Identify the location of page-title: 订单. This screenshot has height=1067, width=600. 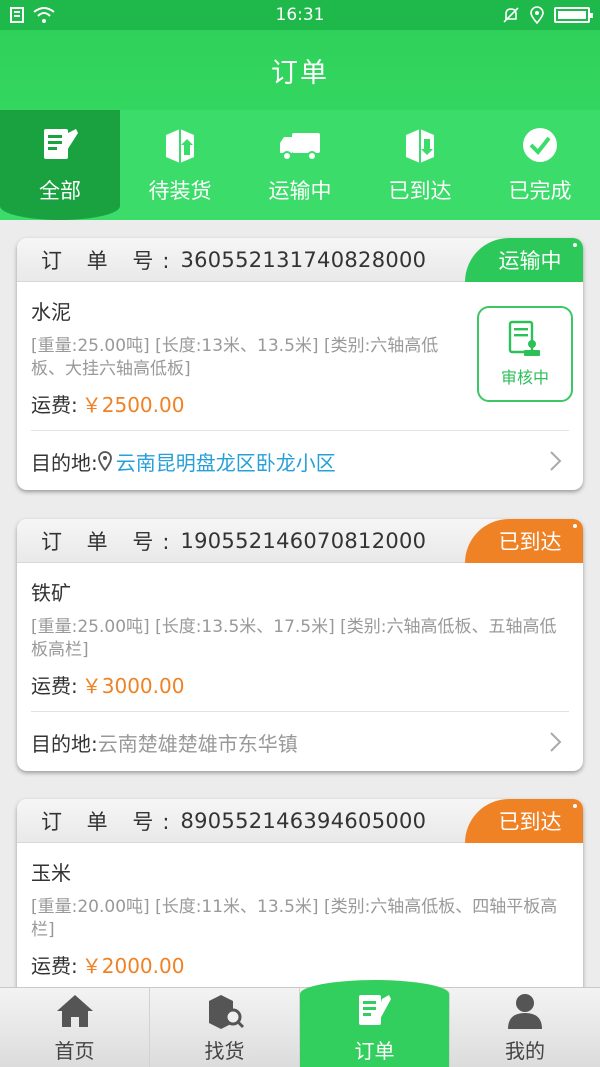
(300, 70).